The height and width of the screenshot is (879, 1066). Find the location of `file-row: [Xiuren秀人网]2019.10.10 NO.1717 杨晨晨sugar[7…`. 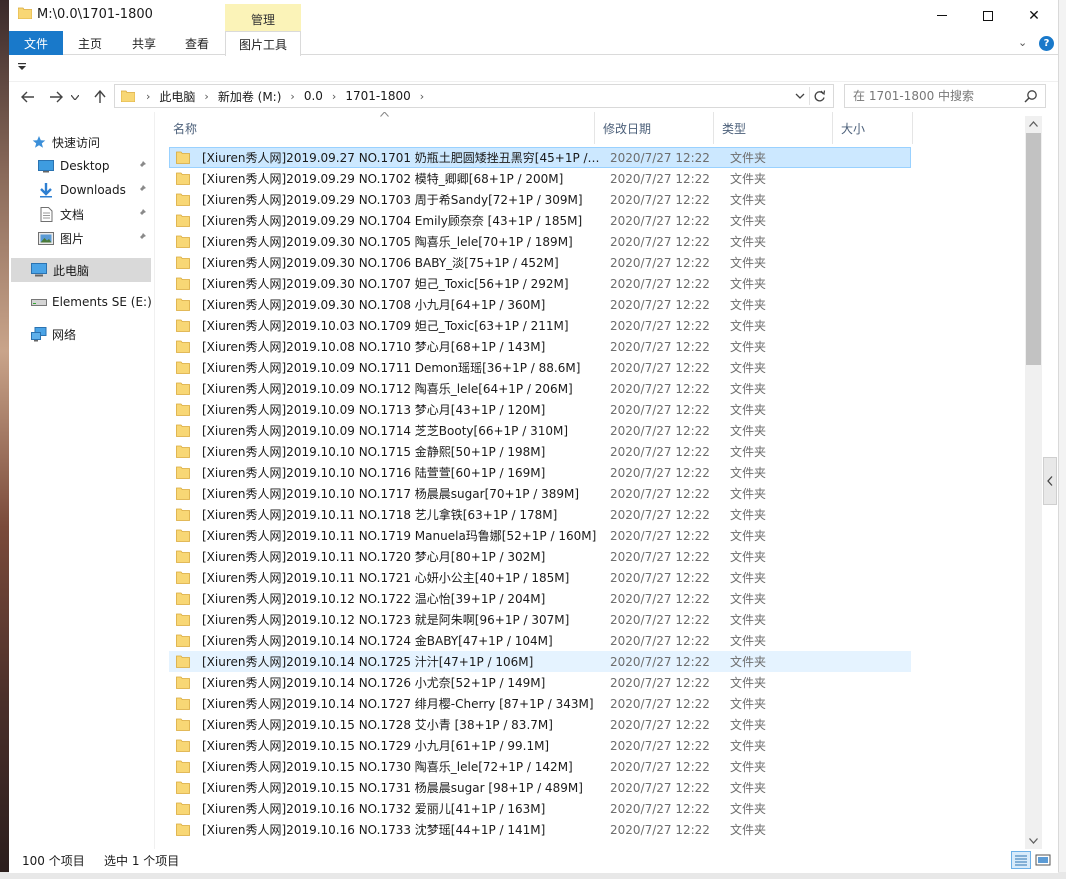

file-row: [Xiuren秀人网]2019.10.10 NO.1717 杨晨晨sugar[7… is located at coordinates (540, 493).